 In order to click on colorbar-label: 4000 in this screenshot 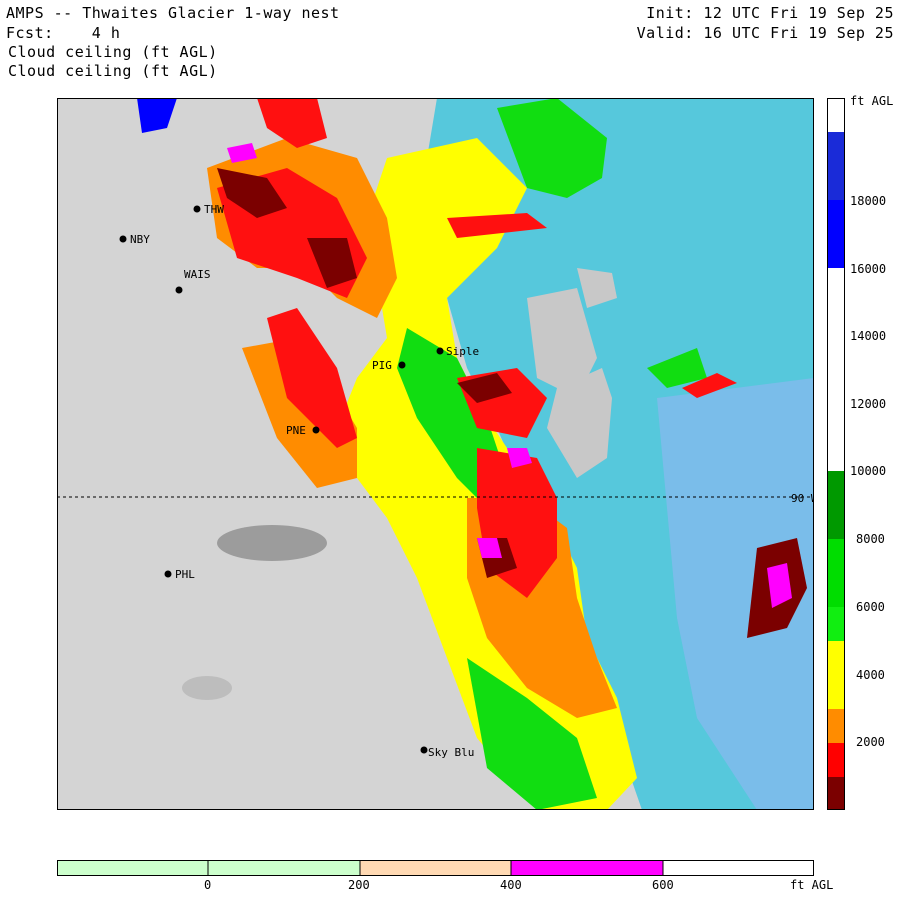, I will do `click(870, 675)`.